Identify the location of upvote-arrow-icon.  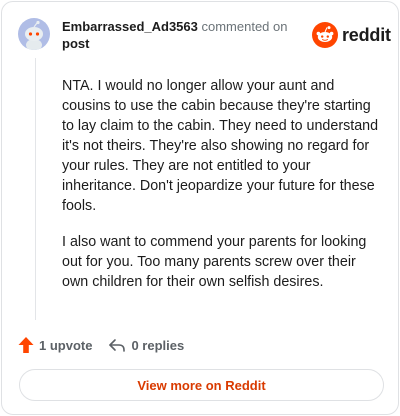
(26, 345).